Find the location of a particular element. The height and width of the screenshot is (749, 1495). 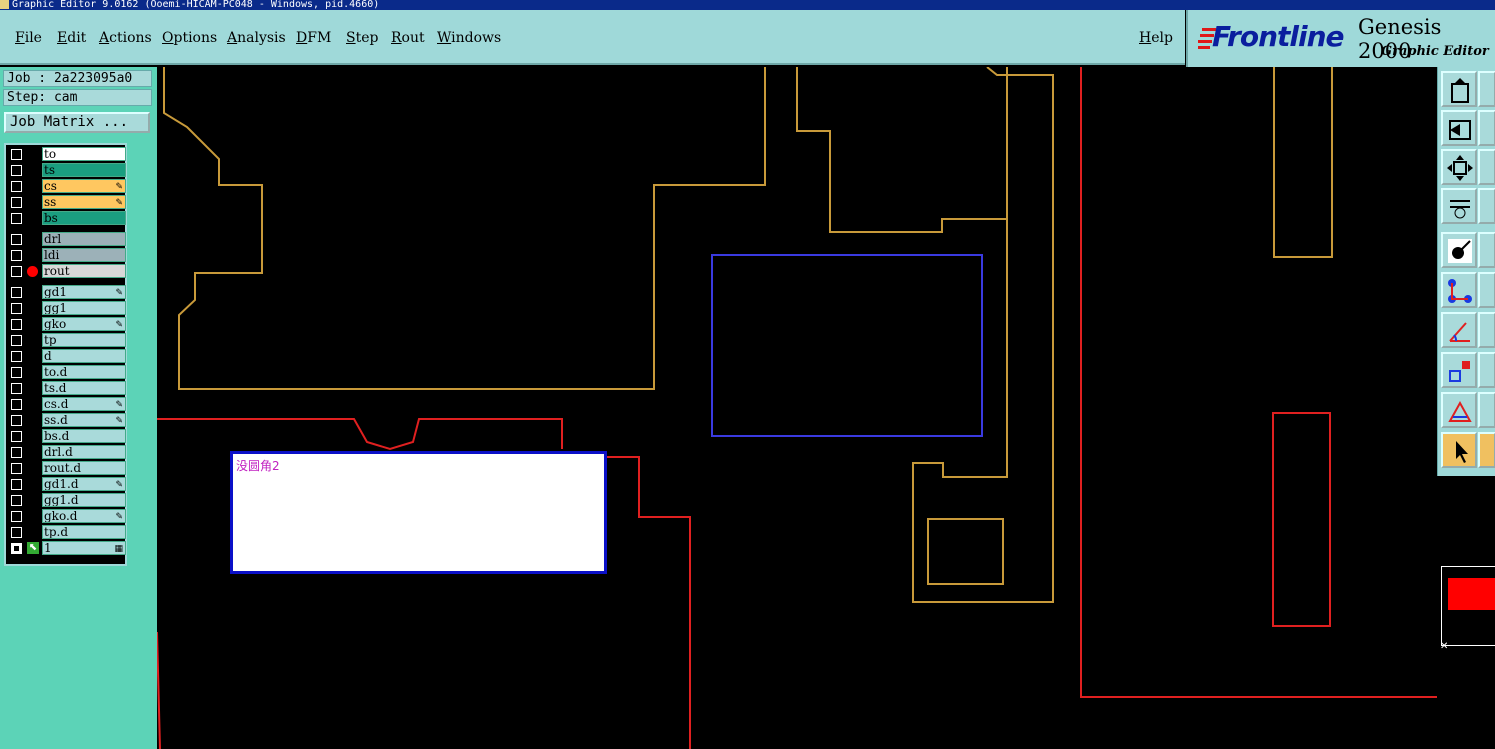

menu-actions: Actions is located at coordinates (125, 38).